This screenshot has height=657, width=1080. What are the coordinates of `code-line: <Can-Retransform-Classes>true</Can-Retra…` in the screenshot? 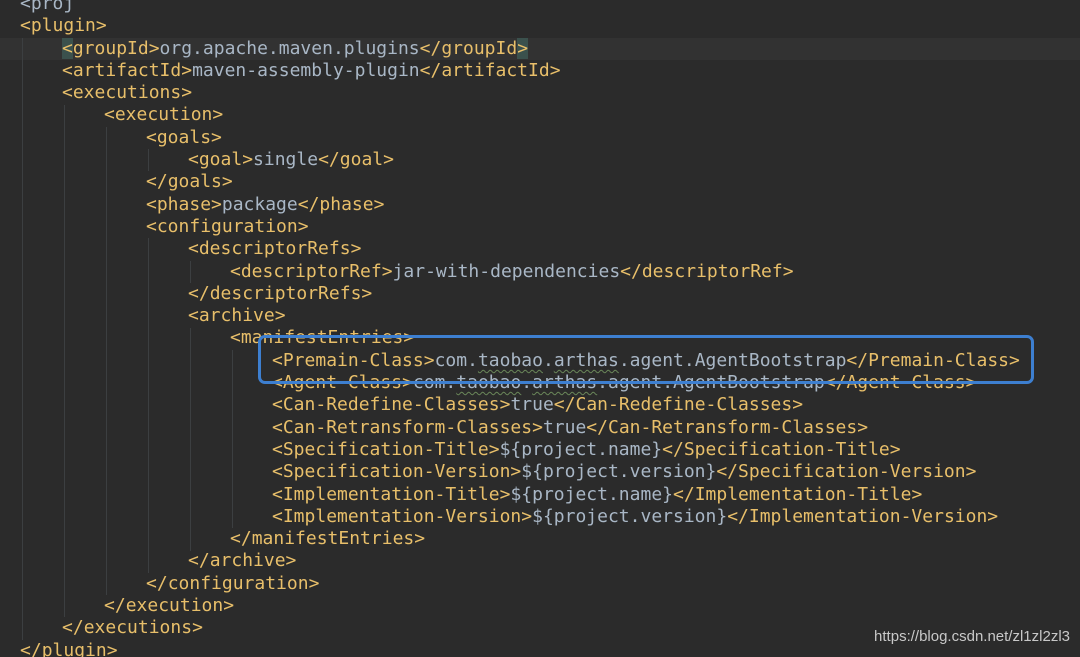 It's located at (540, 428).